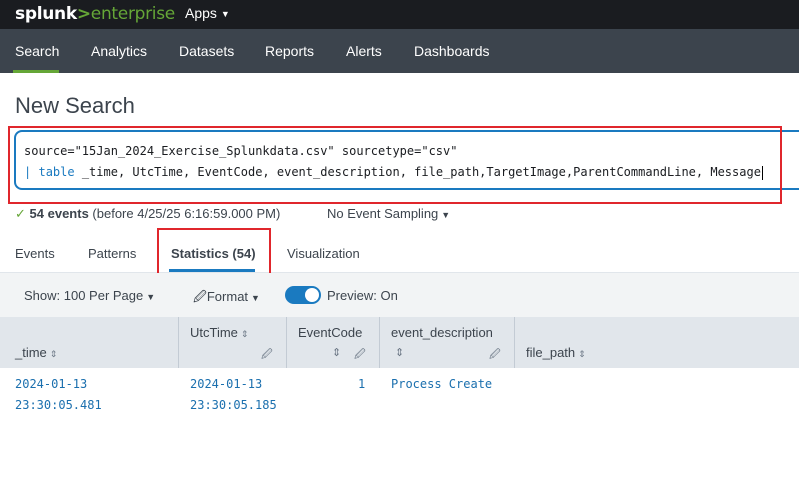 Image resolution: width=799 pixels, height=477 pixels. I want to click on page-title: New Search, so click(75, 105).